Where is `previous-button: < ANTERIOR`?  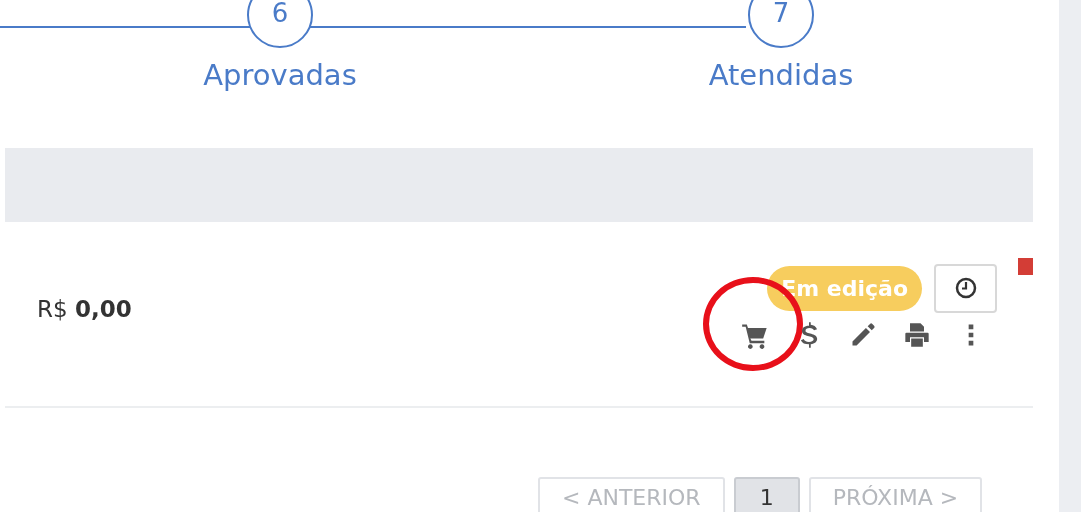
previous-button: < ANTERIOR is located at coordinates (631, 494).